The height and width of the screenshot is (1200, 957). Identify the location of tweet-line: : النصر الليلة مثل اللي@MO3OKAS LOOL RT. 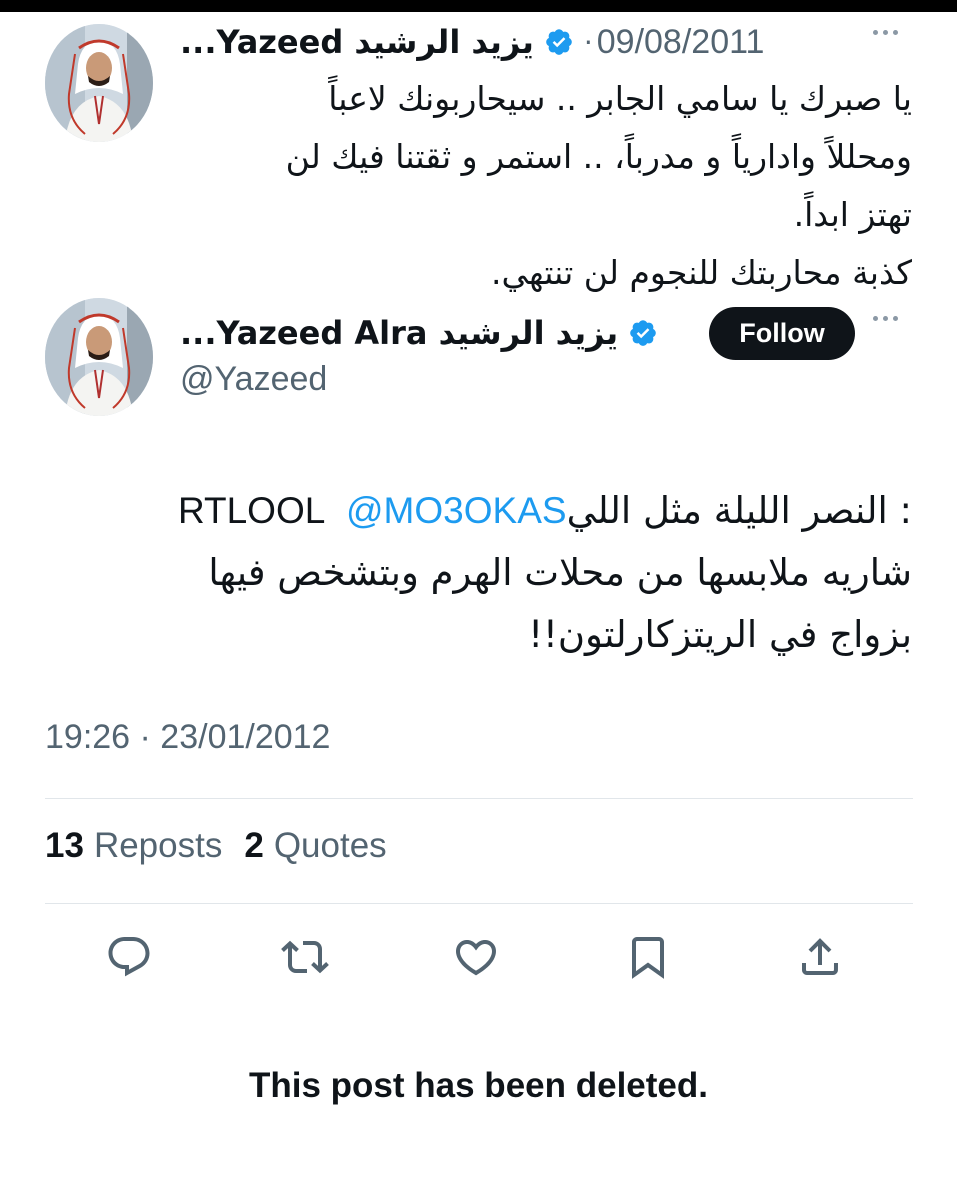
(497, 511).